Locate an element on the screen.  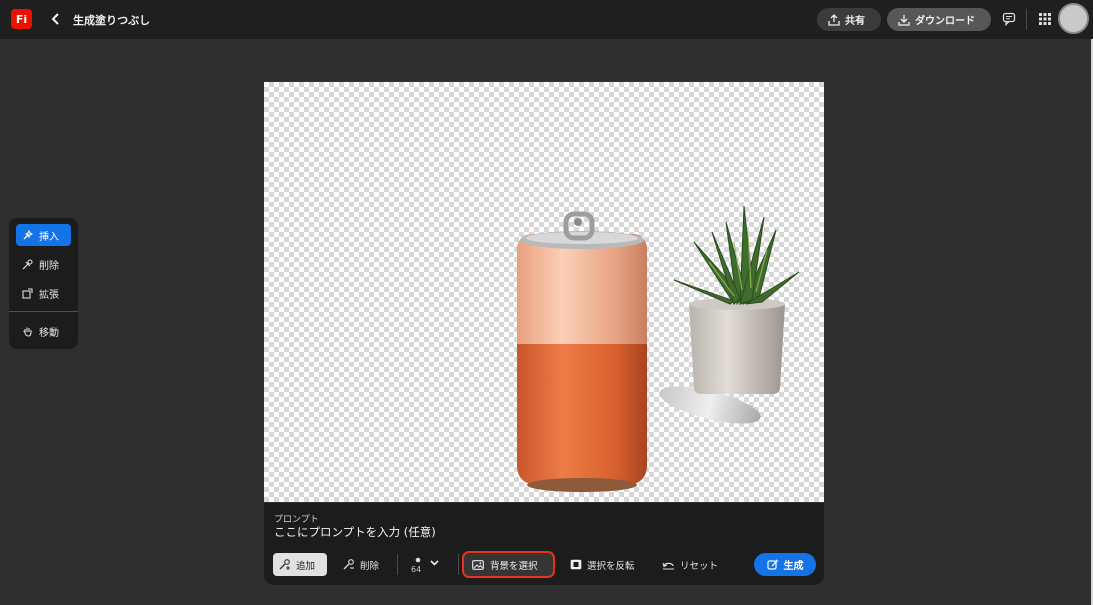
generate-button: 生成 is located at coordinates (785, 564).